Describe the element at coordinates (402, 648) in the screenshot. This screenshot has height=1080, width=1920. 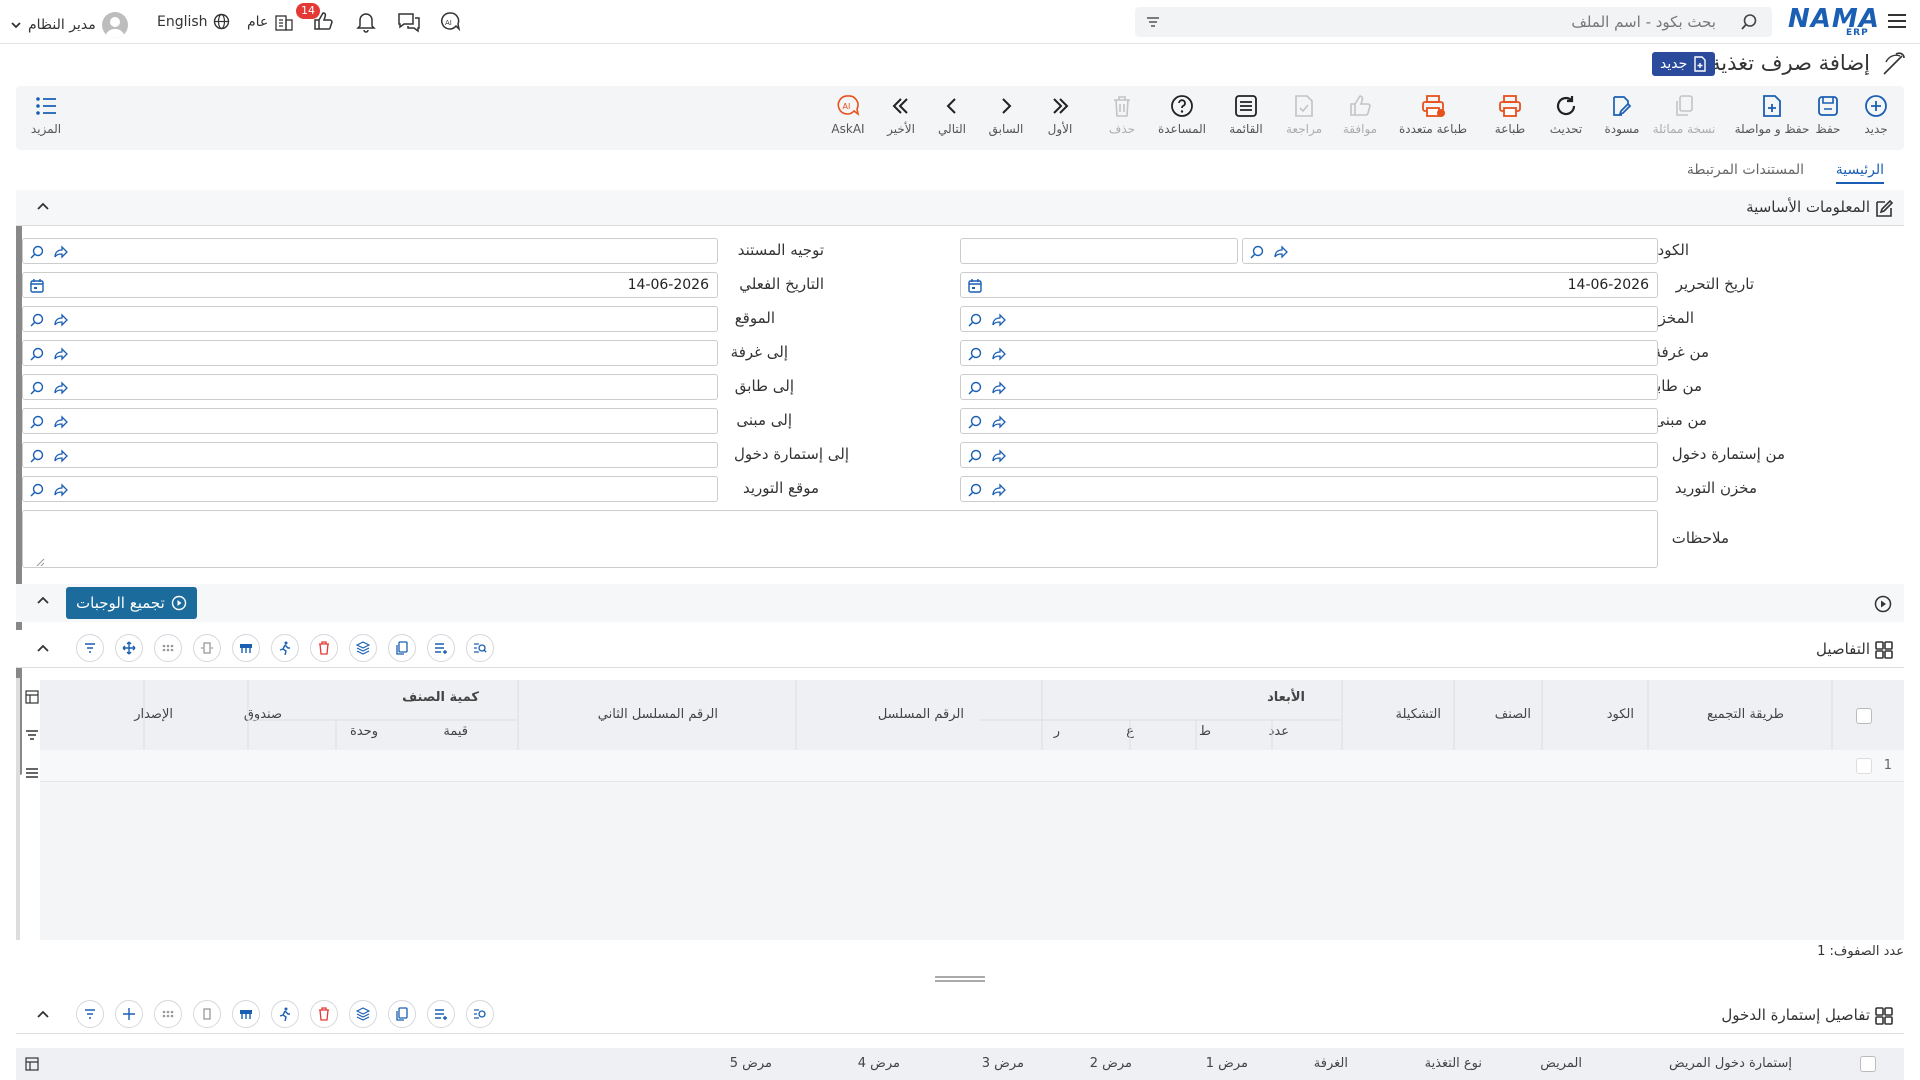
I see `copy-row-tool-button` at that location.